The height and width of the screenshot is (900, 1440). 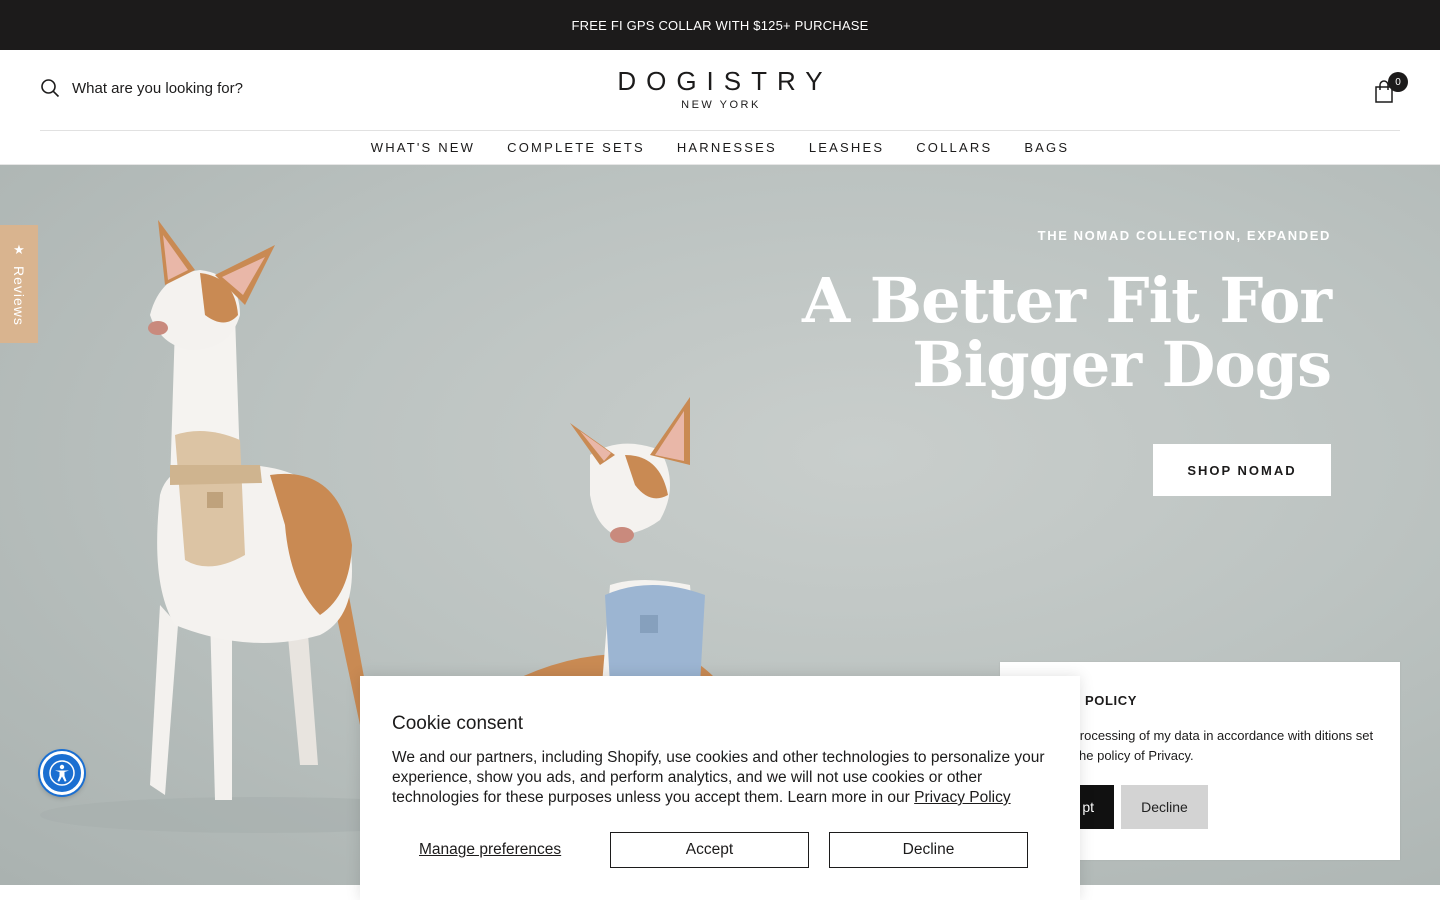 I want to click on logo-subtitle: NEW YORK, so click(x=721, y=105).